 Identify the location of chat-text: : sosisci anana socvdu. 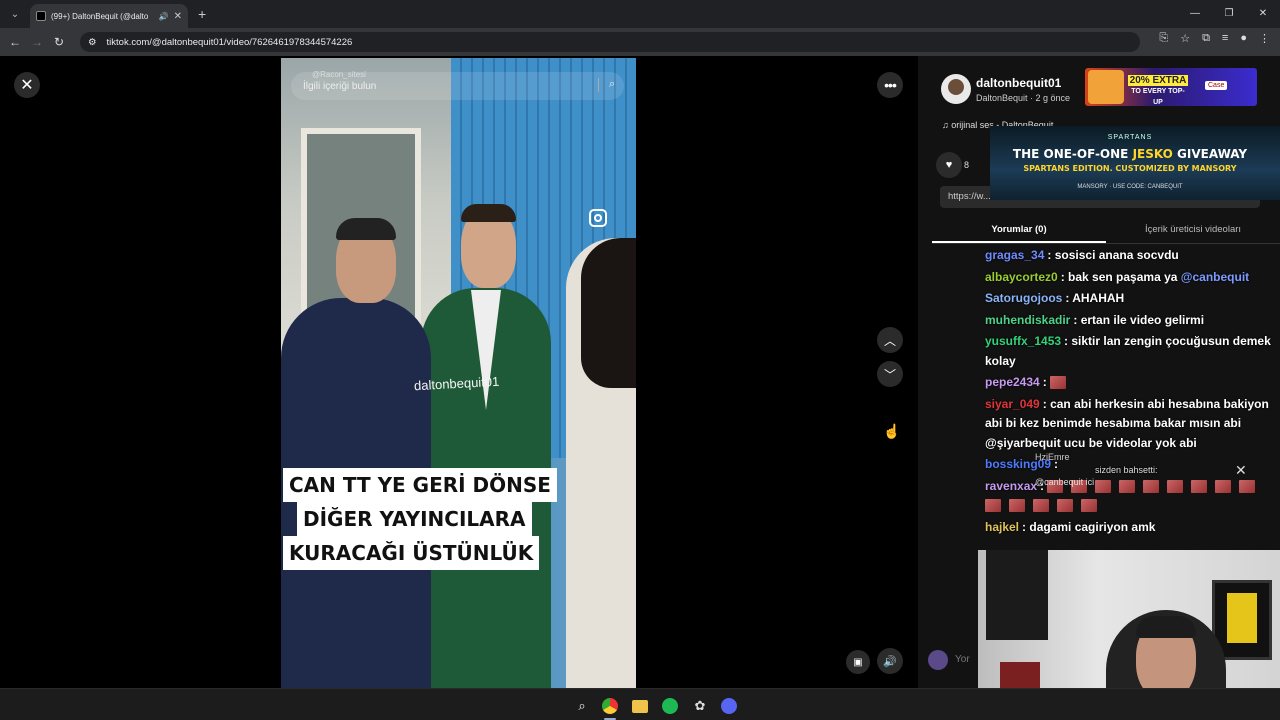
(1113, 255).